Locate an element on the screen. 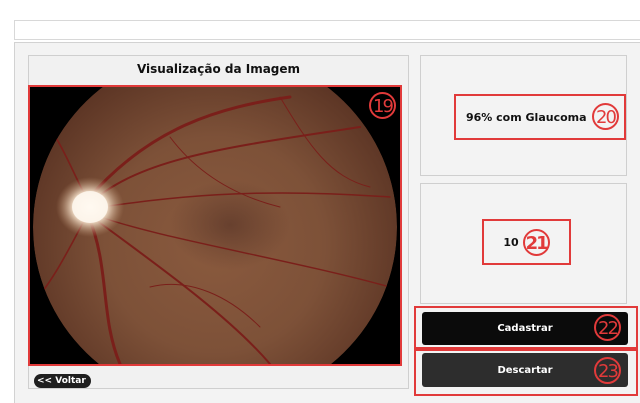 The width and height of the screenshot is (640, 403). count-value: 10 is located at coordinates (511, 242).